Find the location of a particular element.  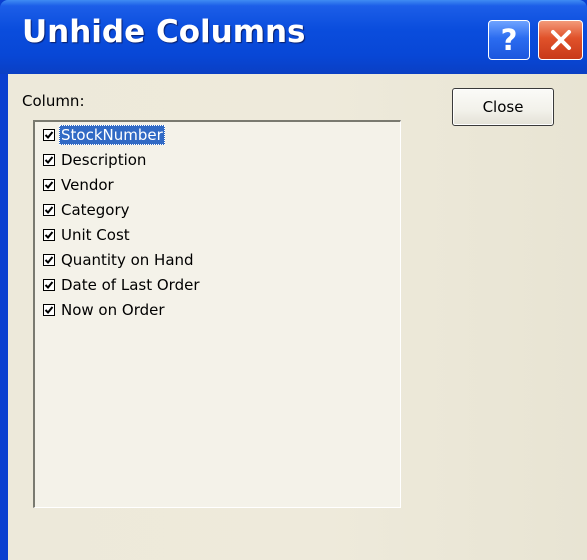

column-item-label: Quantity on Hand is located at coordinates (127, 260).